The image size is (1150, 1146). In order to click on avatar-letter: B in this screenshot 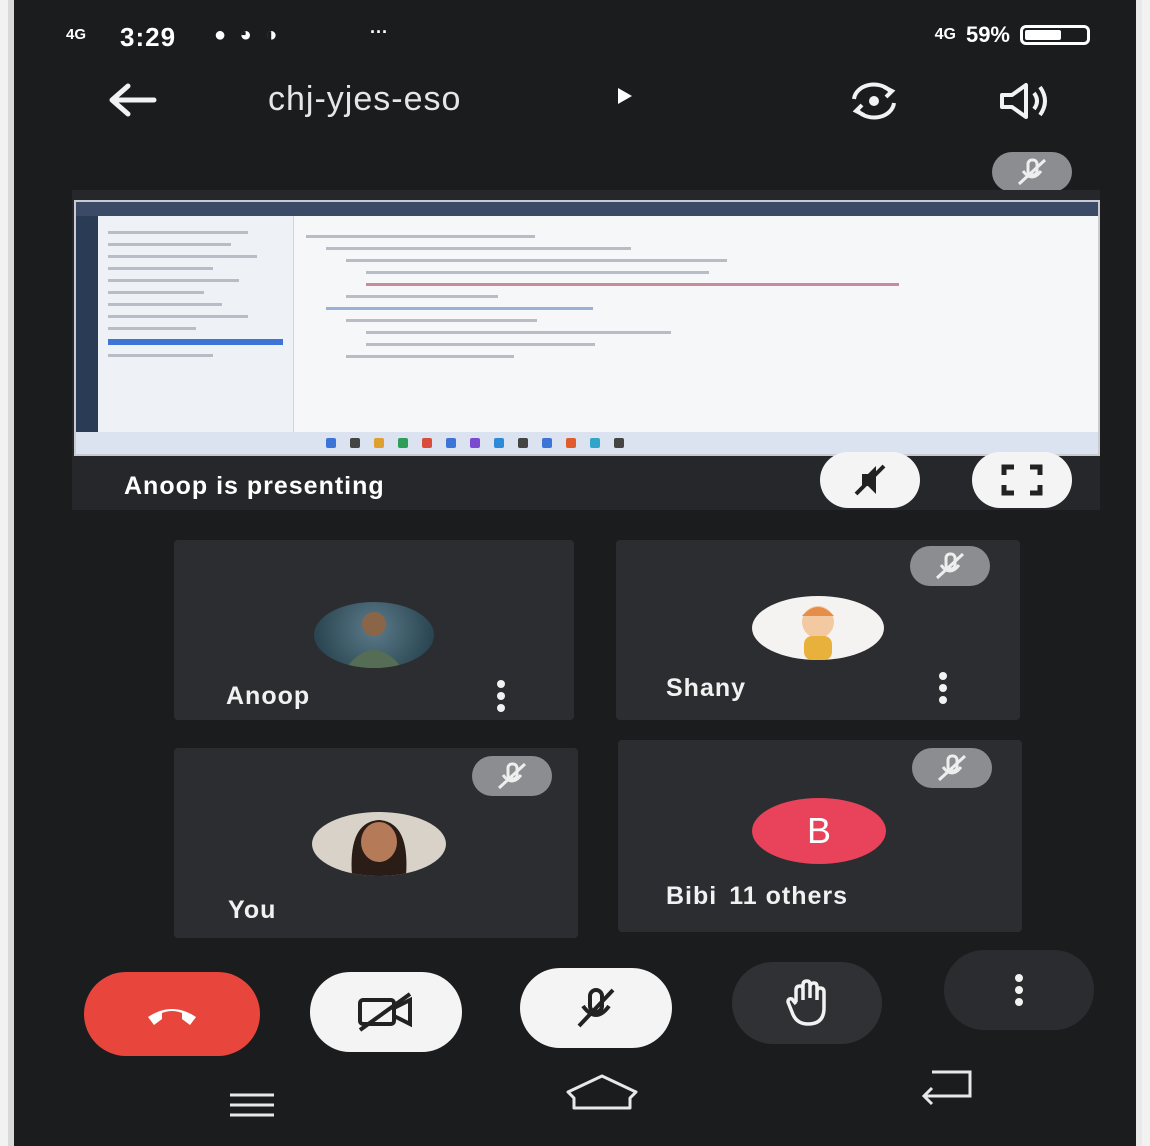, I will do `click(818, 830)`.